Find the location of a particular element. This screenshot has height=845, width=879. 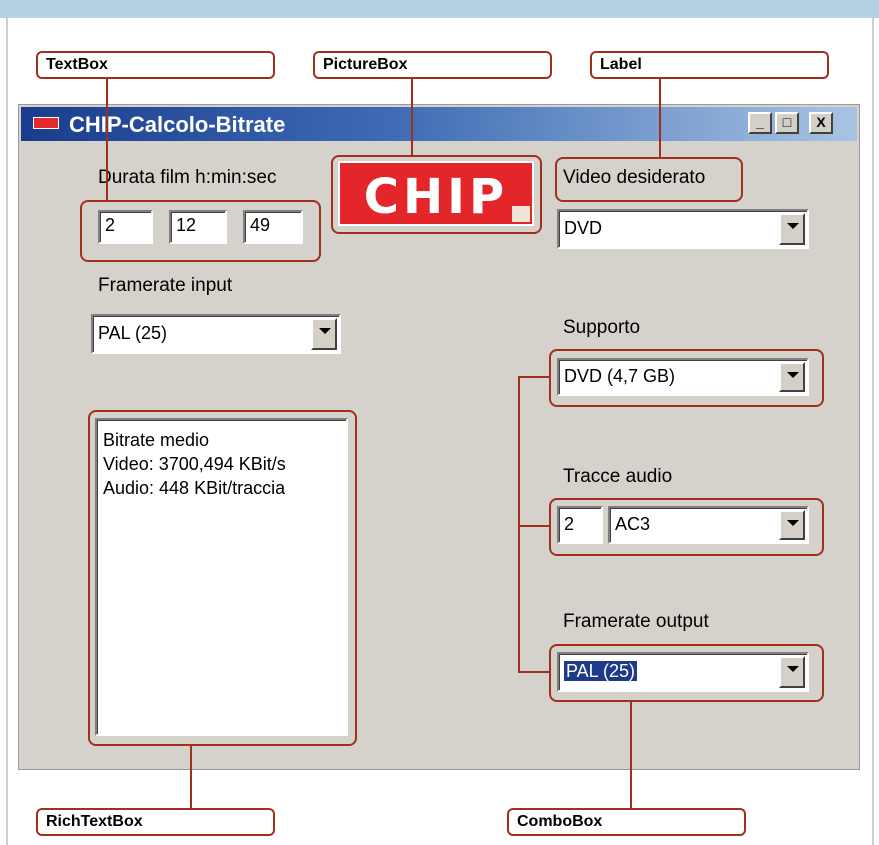

video-value: DVD is located at coordinates (583, 228).